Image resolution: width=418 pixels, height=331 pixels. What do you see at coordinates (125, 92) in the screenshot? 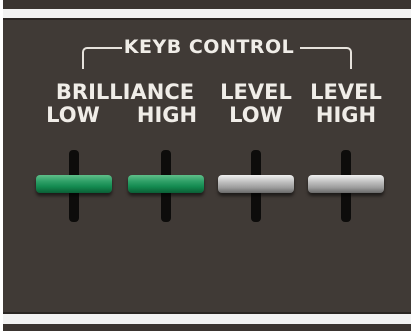
I see `slider-label-brilliance: BRILLIANCE` at bounding box center [125, 92].